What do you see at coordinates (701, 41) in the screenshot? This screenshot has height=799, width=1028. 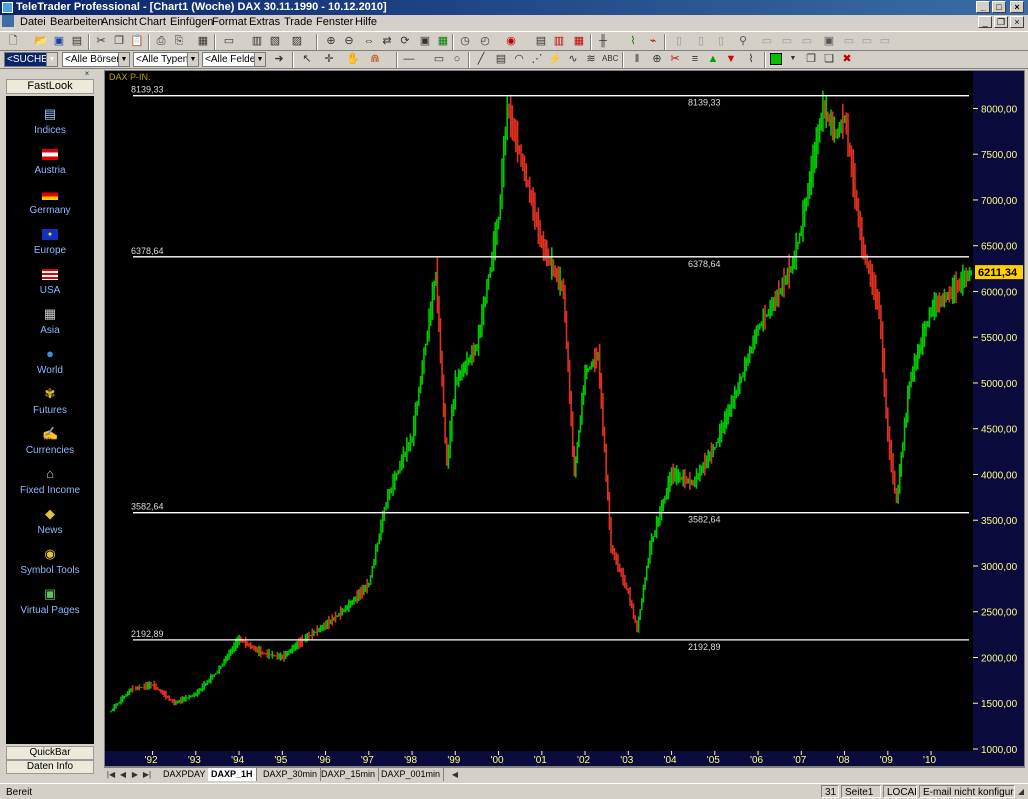 I see `doc2-icon: ▯` at bounding box center [701, 41].